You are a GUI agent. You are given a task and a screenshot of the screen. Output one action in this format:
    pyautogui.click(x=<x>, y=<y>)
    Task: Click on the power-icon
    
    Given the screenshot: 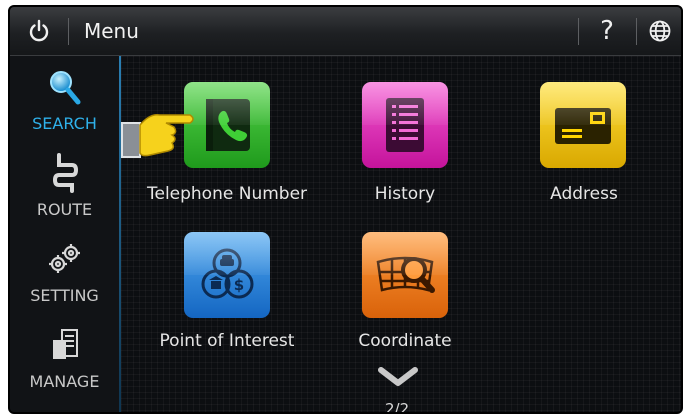 What is the action you would take?
    pyautogui.click(x=39, y=31)
    